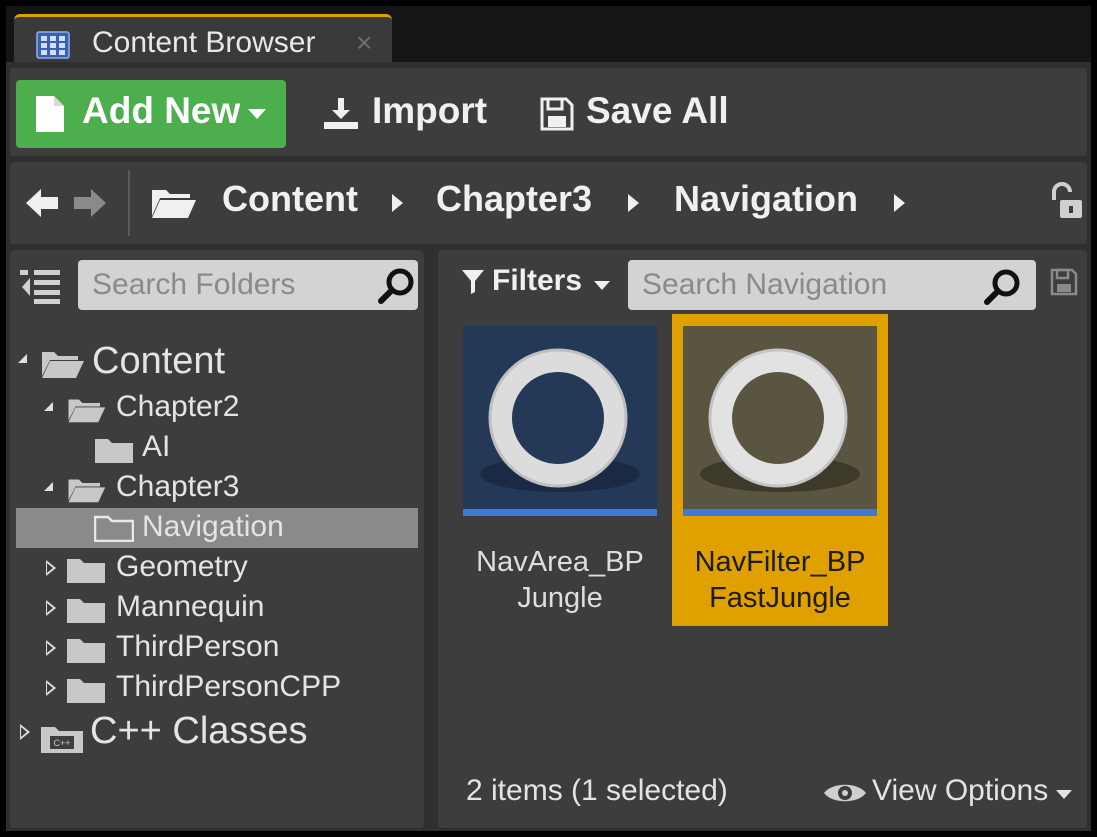 This screenshot has height=837, width=1097. I want to click on asset-name: NavArea_BP Jungle, so click(560, 580).